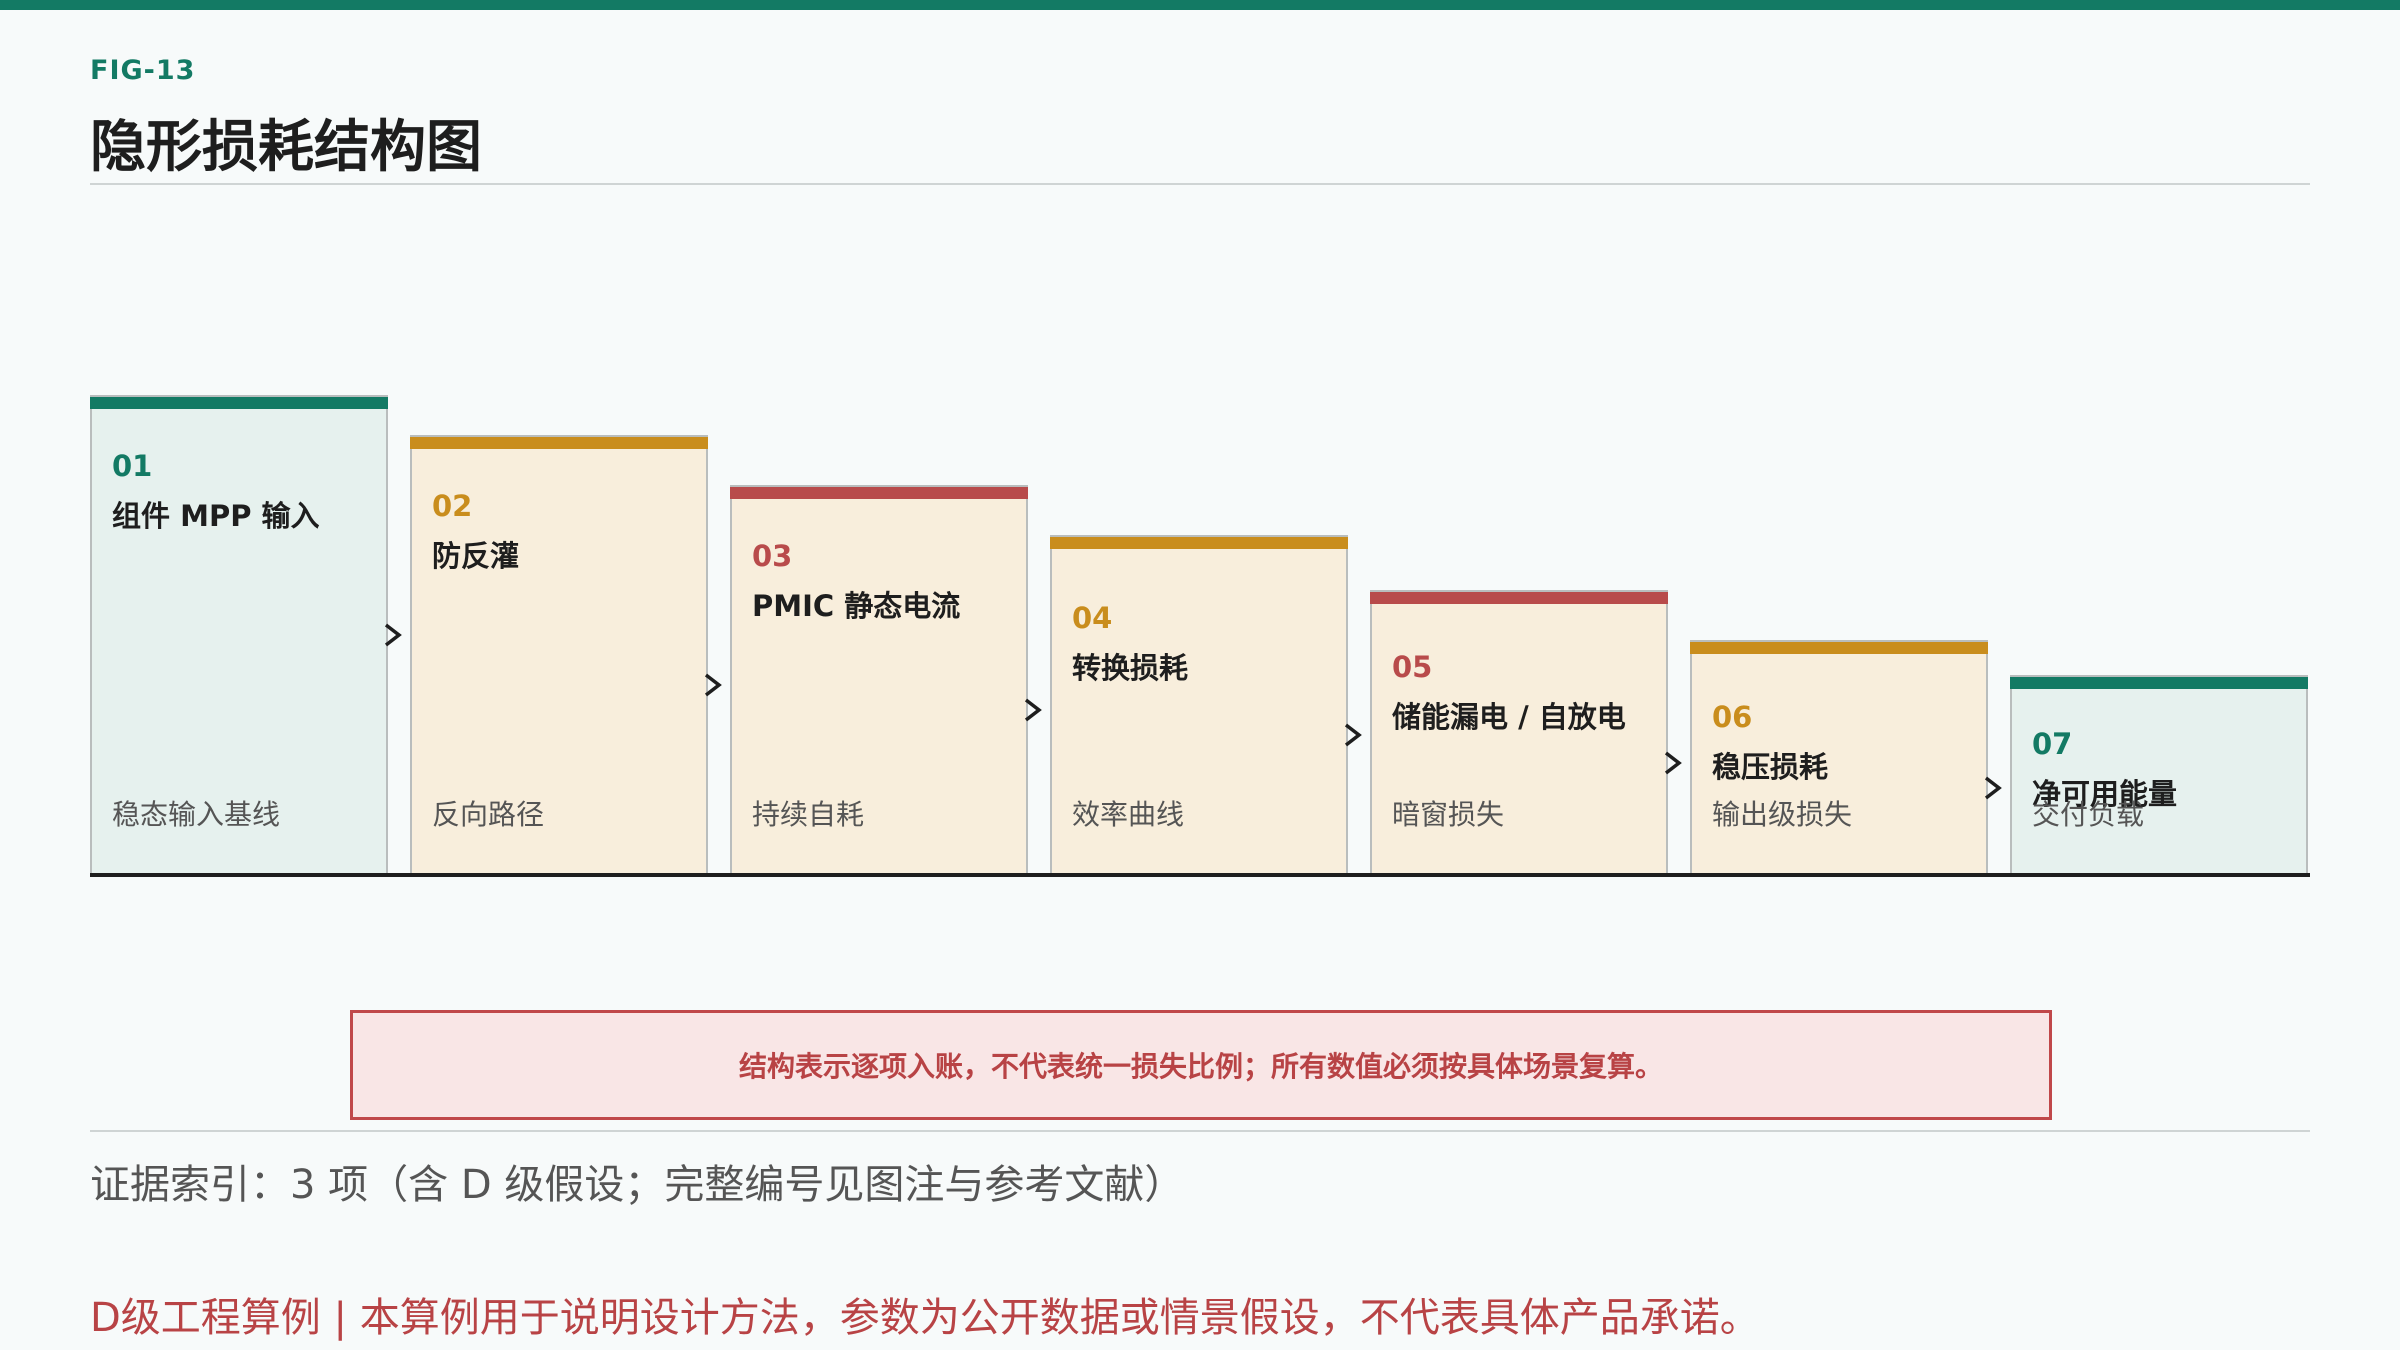 This screenshot has height=1350, width=2400. I want to click on step-04: 04 转换损耗效率曲线, so click(1199, 705).